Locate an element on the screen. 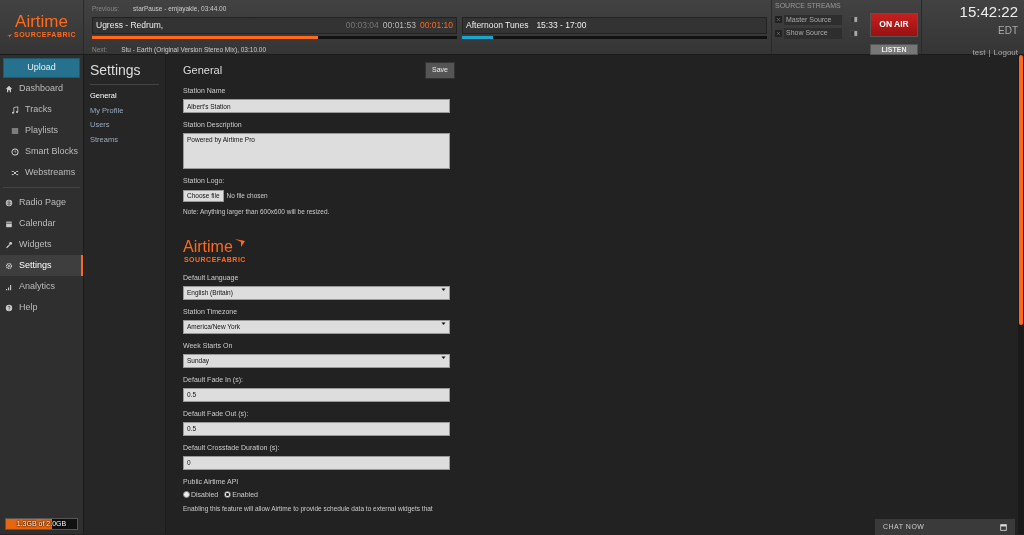 This screenshot has width=1024, height=535. sidebar-item: Tracks is located at coordinates (41, 109).